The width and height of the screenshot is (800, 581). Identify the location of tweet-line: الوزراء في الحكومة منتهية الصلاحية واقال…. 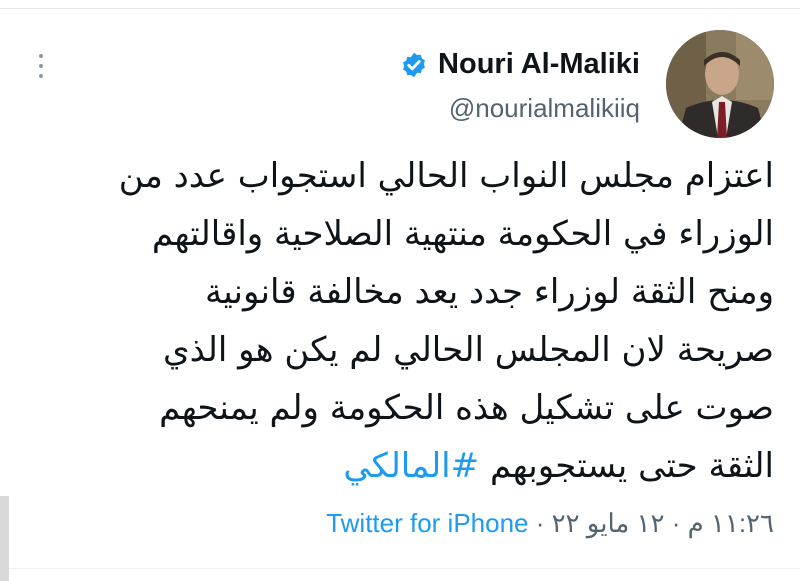
(462, 234).